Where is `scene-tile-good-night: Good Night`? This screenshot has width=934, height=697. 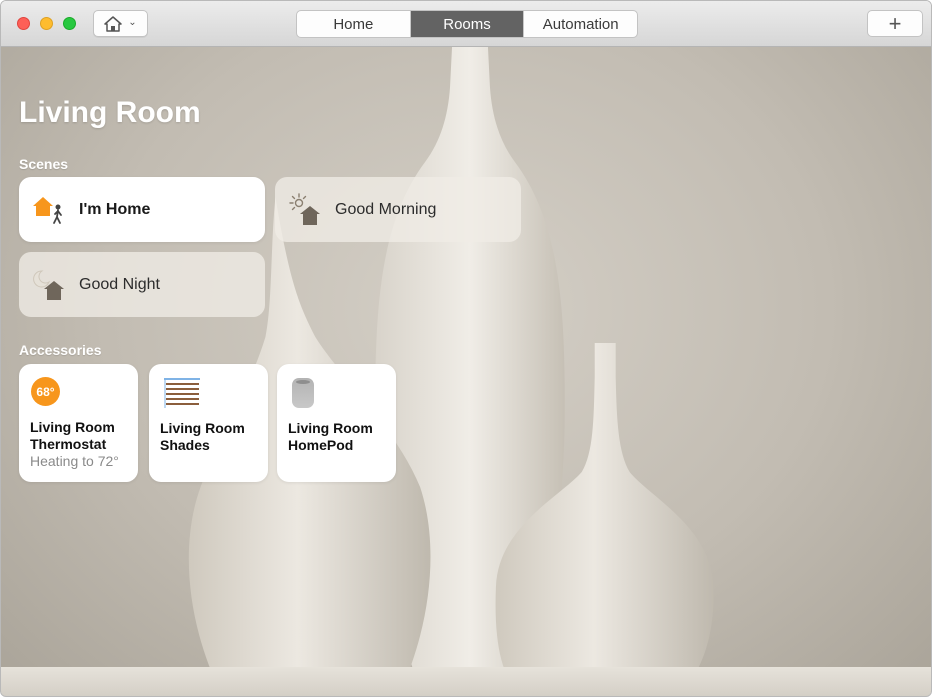
scene-tile-good-night: Good Night is located at coordinates (142, 284).